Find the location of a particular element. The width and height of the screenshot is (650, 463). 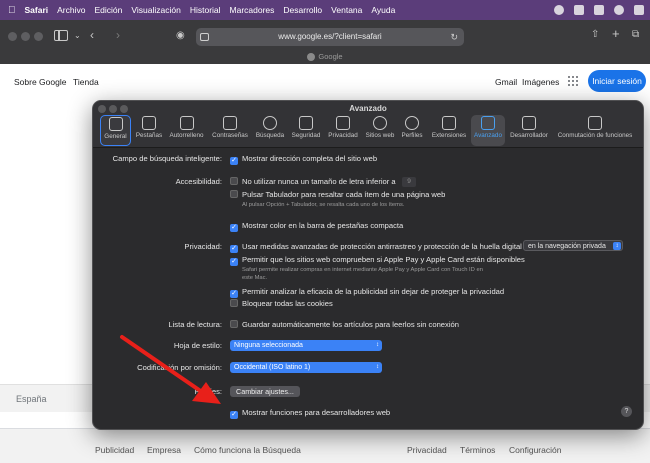

url-text: www.google.es/?client=safari is located at coordinates (330, 36).